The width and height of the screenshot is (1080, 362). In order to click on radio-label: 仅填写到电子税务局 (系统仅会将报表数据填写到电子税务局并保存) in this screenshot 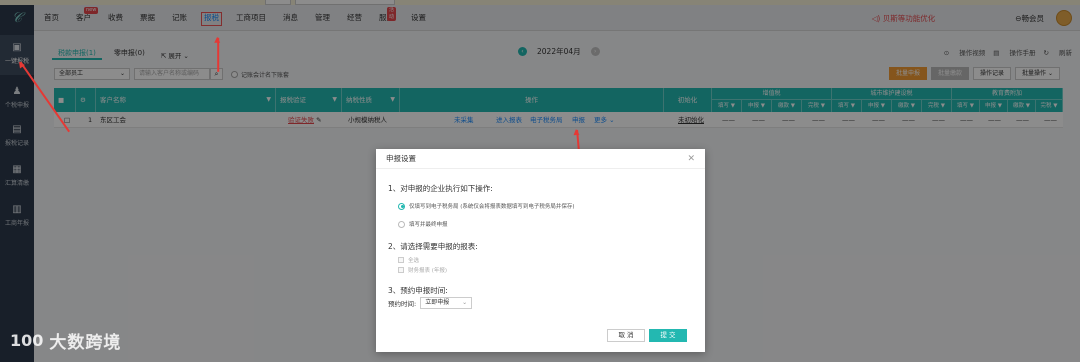, I will do `click(492, 207)`.